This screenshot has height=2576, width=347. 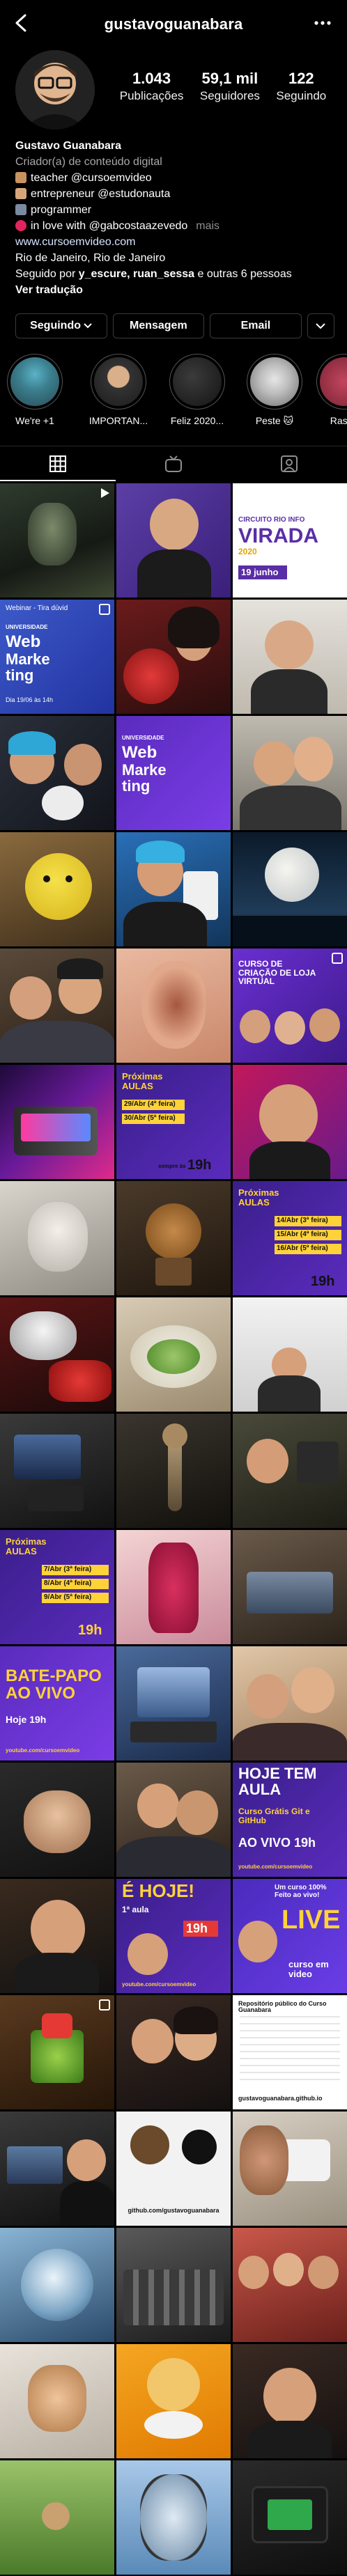 What do you see at coordinates (301, 1891) in the screenshot?
I see `post-caption: Um curso 100% Feito ao vivo!` at bounding box center [301, 1891].